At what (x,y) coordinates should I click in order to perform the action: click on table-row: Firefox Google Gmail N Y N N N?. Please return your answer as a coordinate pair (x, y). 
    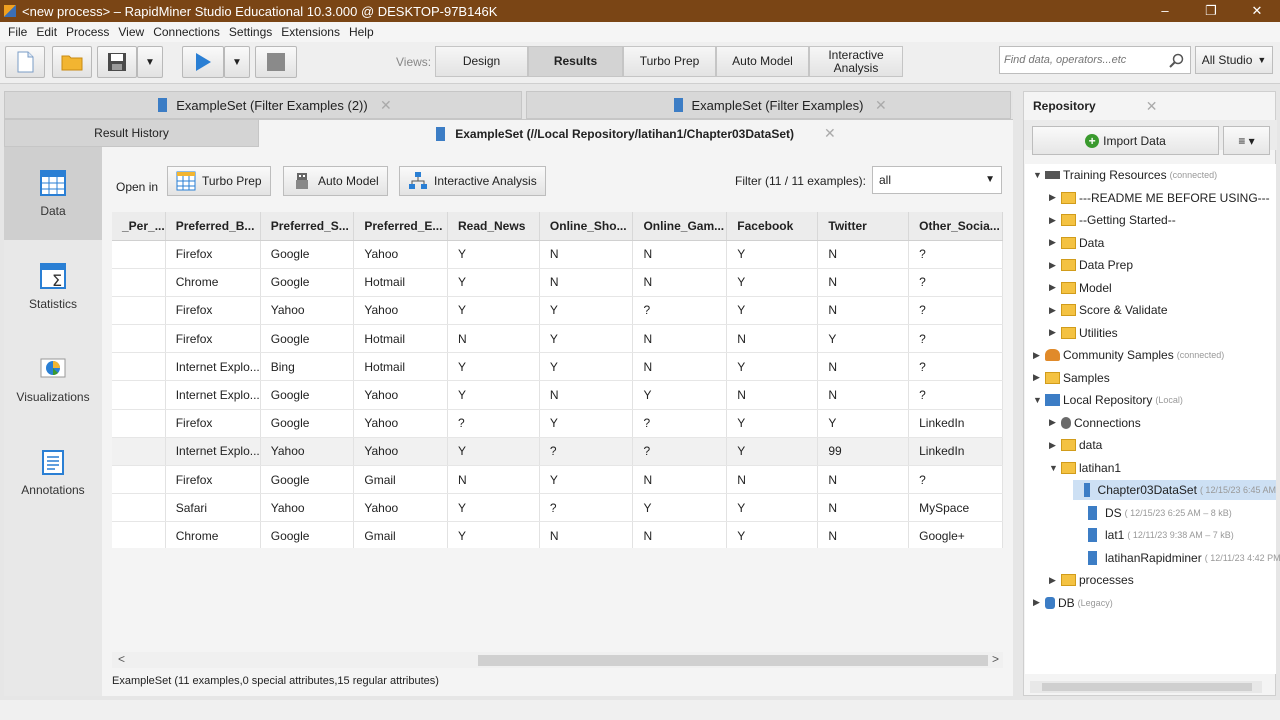
    Looking at the image, I should click on (557, 480).